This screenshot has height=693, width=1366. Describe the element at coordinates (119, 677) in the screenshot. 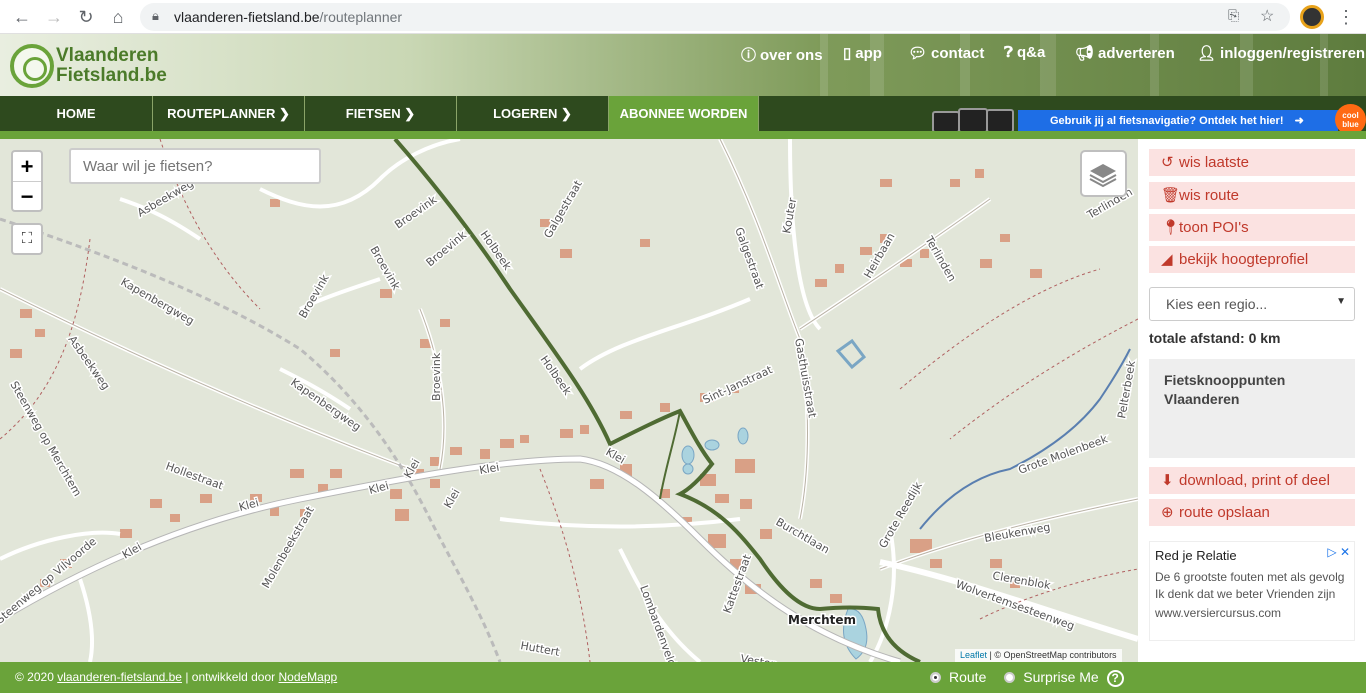

I see `site-link: vlaanderen-fietsland.be` at that location.